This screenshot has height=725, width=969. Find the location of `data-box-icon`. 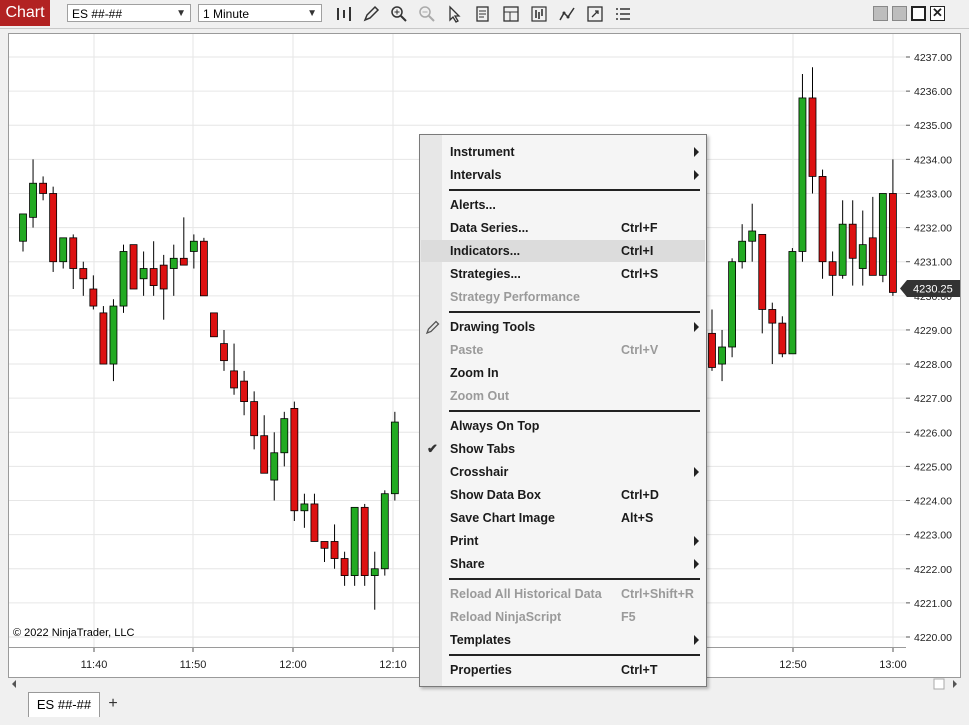

data-box-icon is located at coordinates (483, 14).